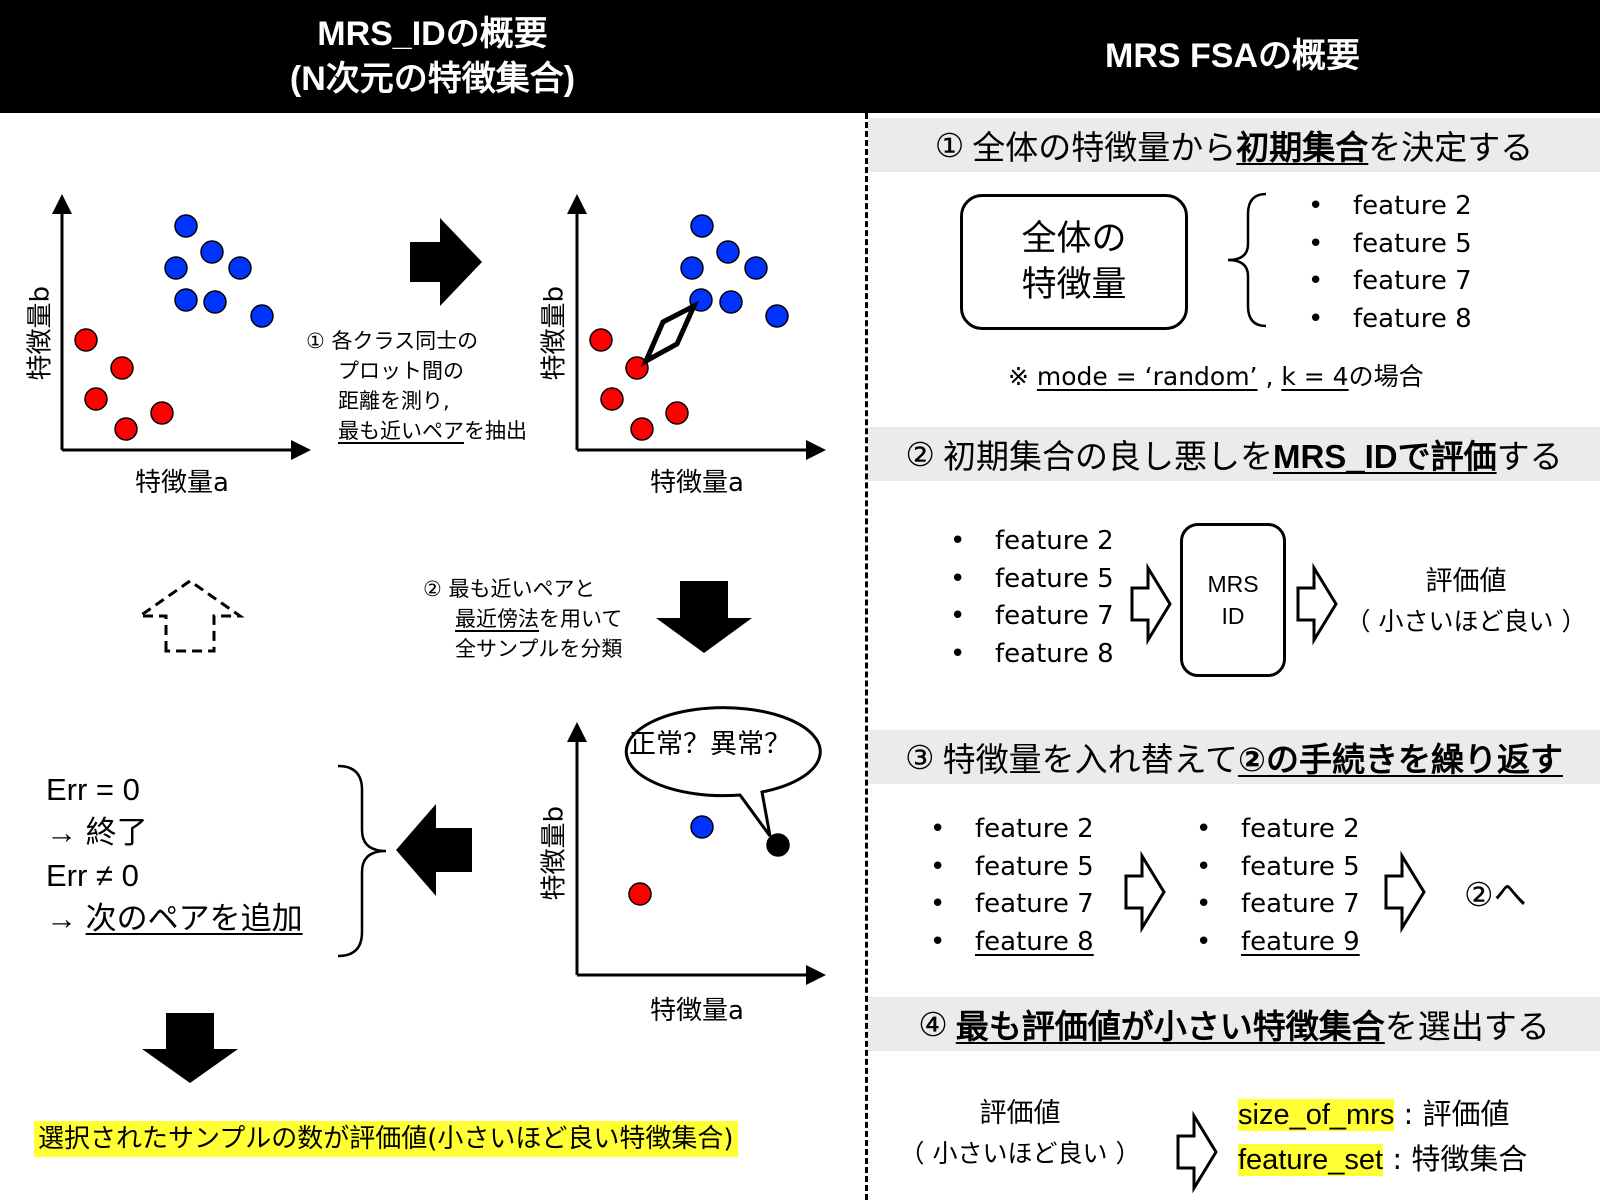  Describe the element at coordinates (497, 619) in the screenshot. I see `step2-ann-knn: 最近傍法` at that location.